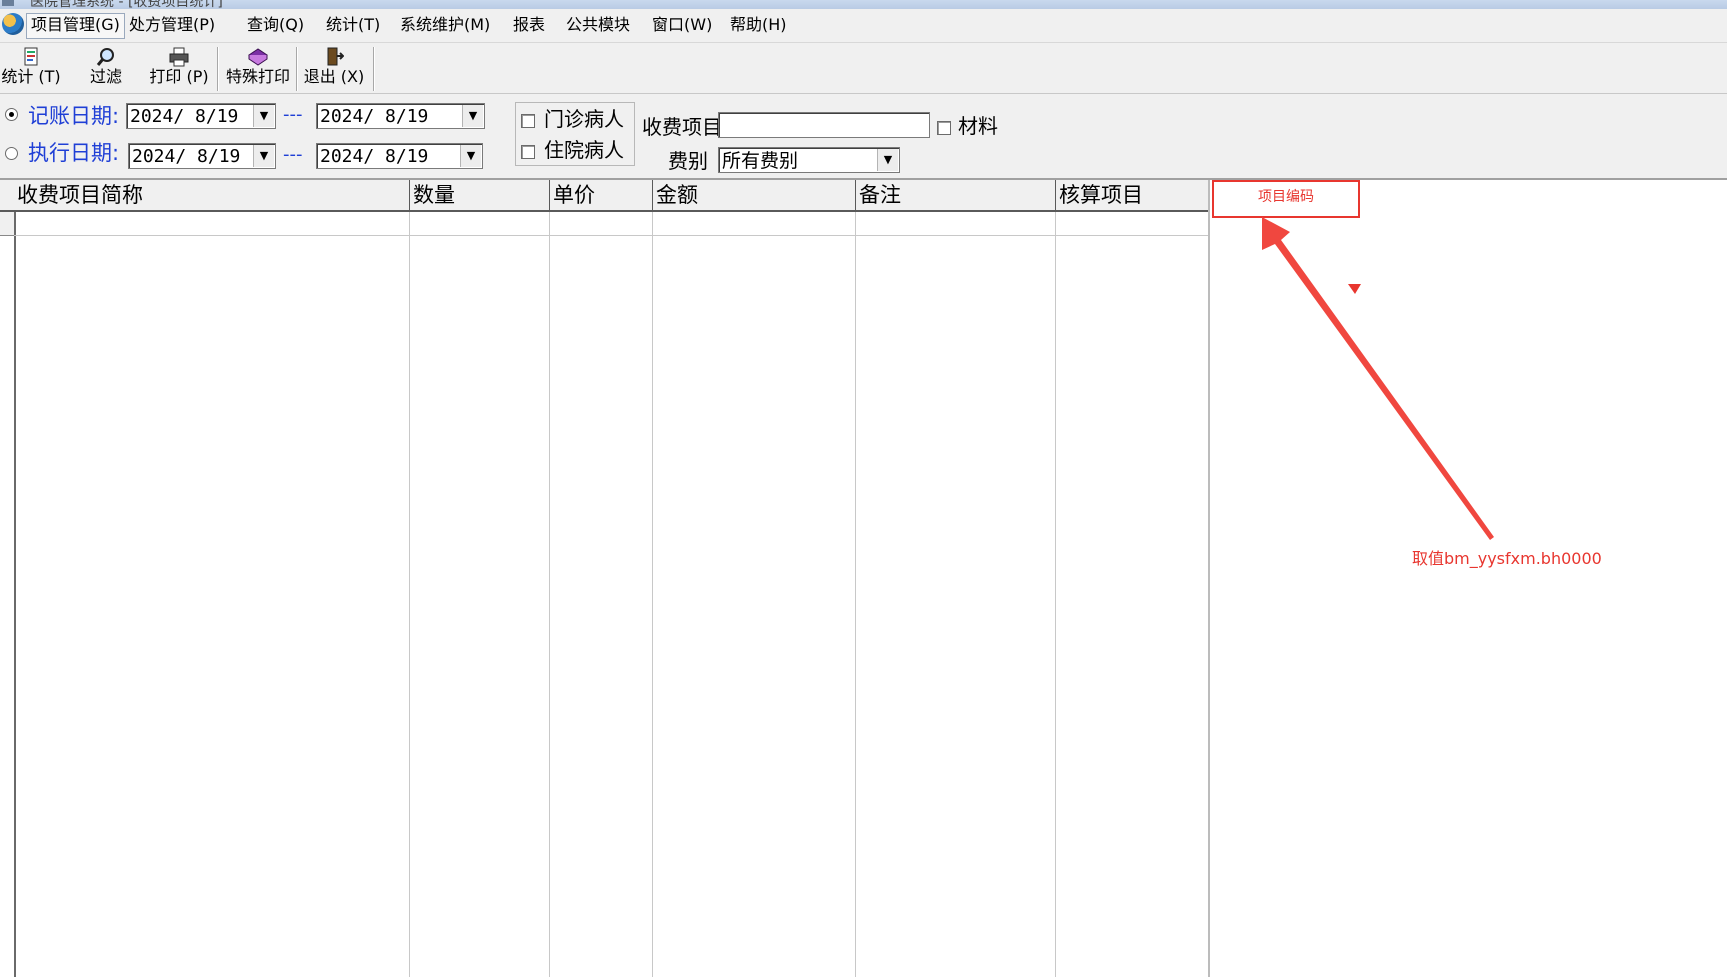  What do you see at coordinates (1507, 558) in the screenshot?
I see `annotation-note: 取值bm_yysfxm.bh0000` at bounding box center [1507, 558].